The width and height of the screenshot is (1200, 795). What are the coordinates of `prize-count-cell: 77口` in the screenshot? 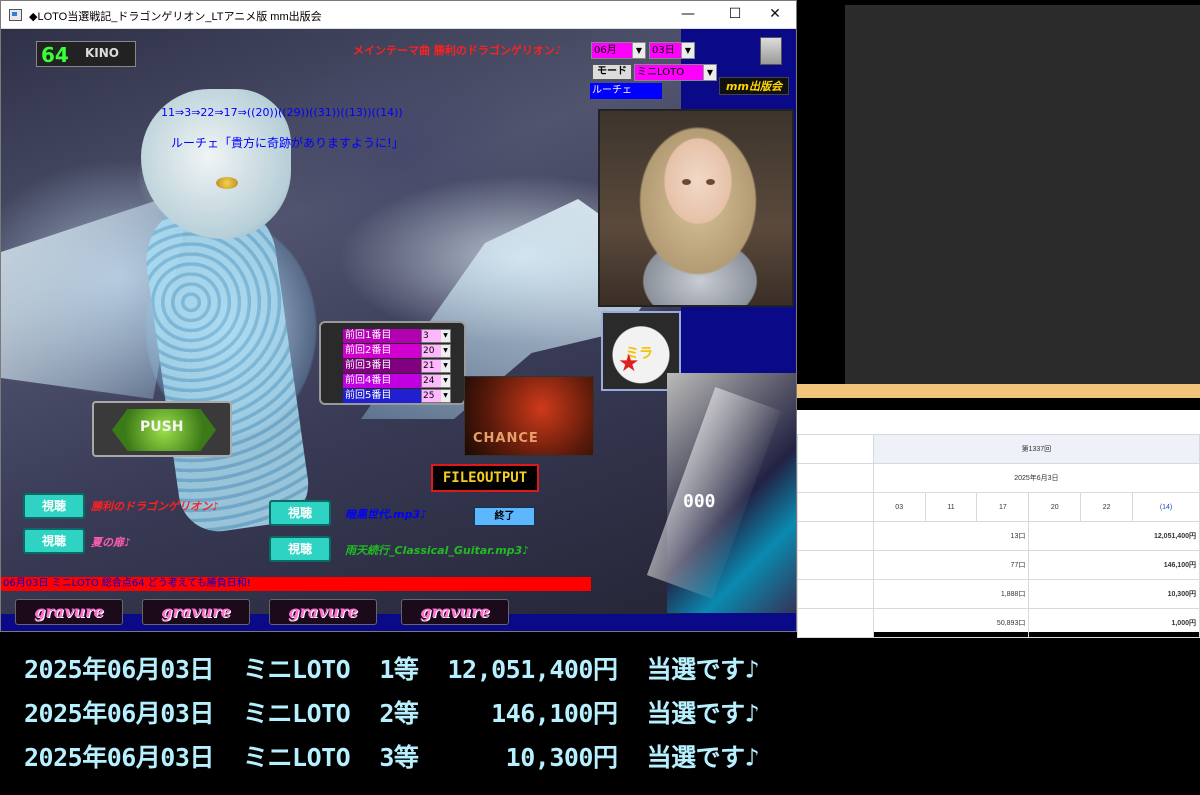 It's located at (951, 565).